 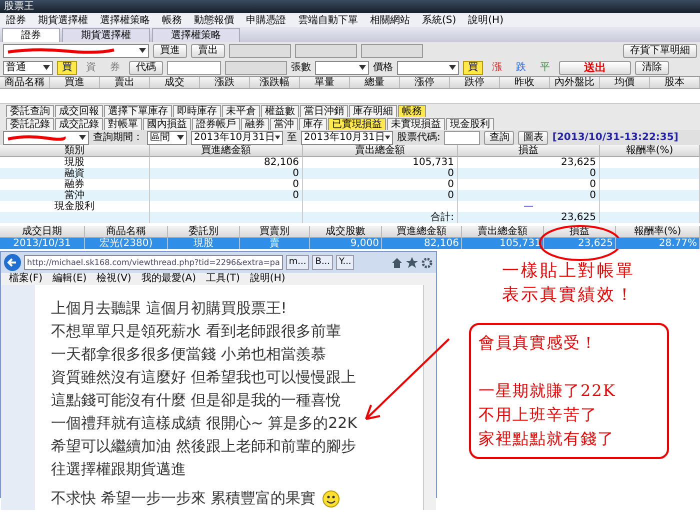 I want to click on tab: 已實現損益, so click(x=357, y=124).